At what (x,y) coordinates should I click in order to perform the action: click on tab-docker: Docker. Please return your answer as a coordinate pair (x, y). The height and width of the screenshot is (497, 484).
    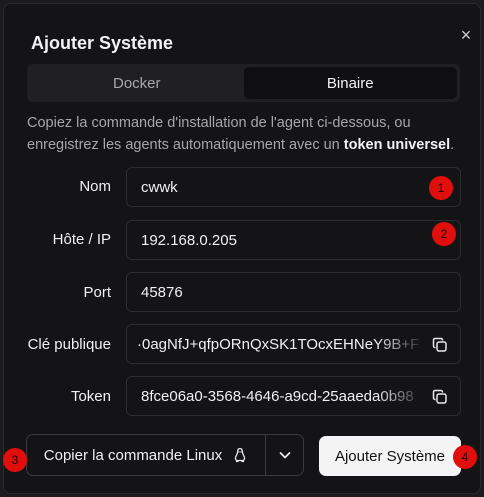
    Looking at the image, I should click on (137, 83).